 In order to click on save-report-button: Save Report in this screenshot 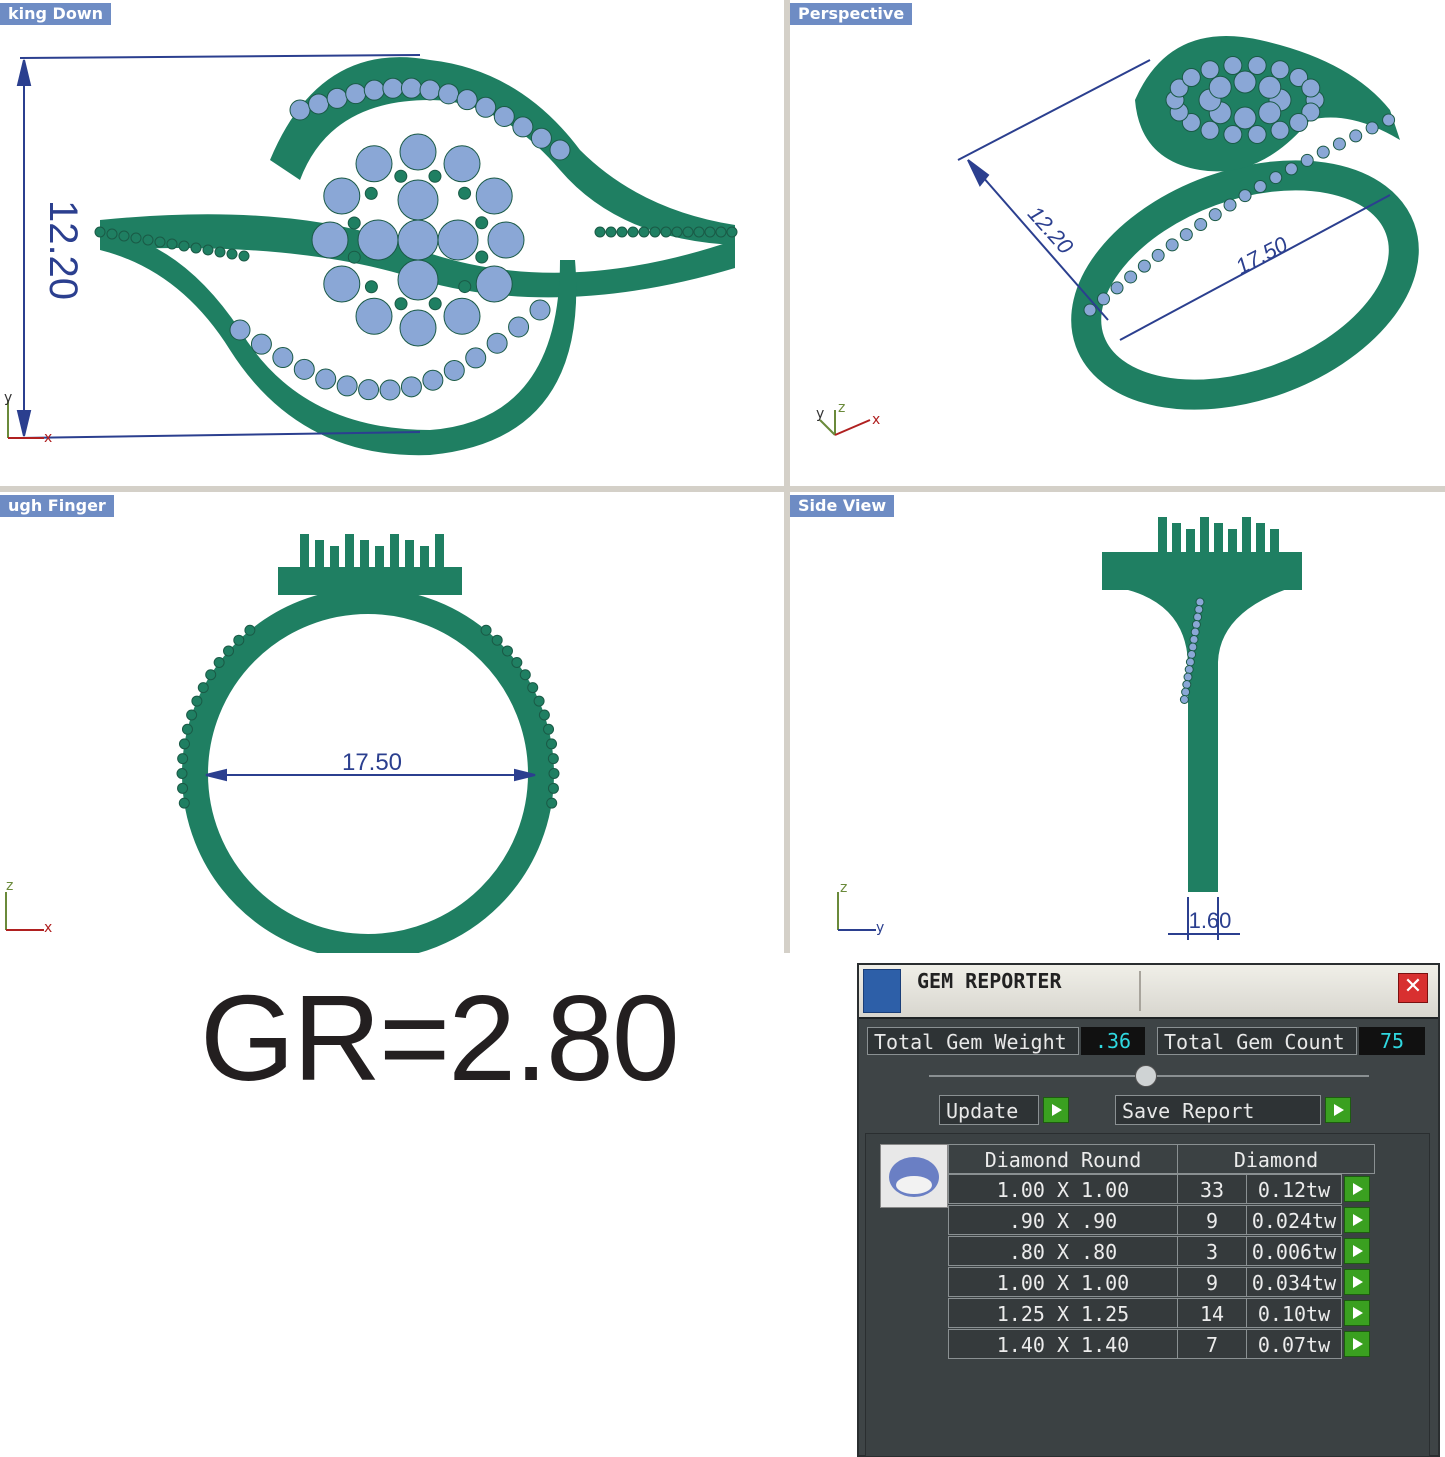, I will do `click(1218, 1110)`.